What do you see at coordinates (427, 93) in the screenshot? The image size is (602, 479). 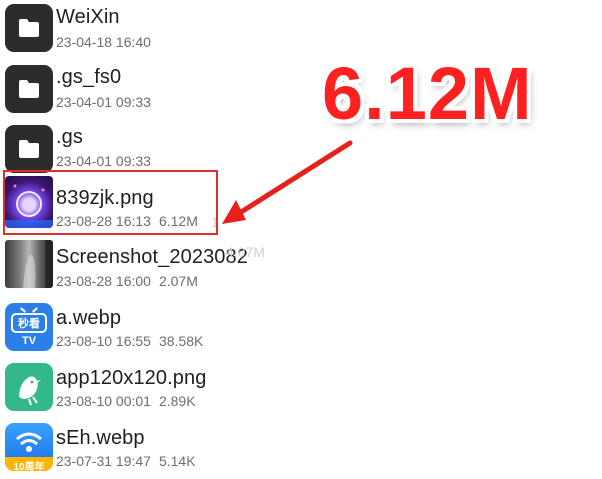 I see `annotation-label: 6.12M` at bounding box center [427, 93].